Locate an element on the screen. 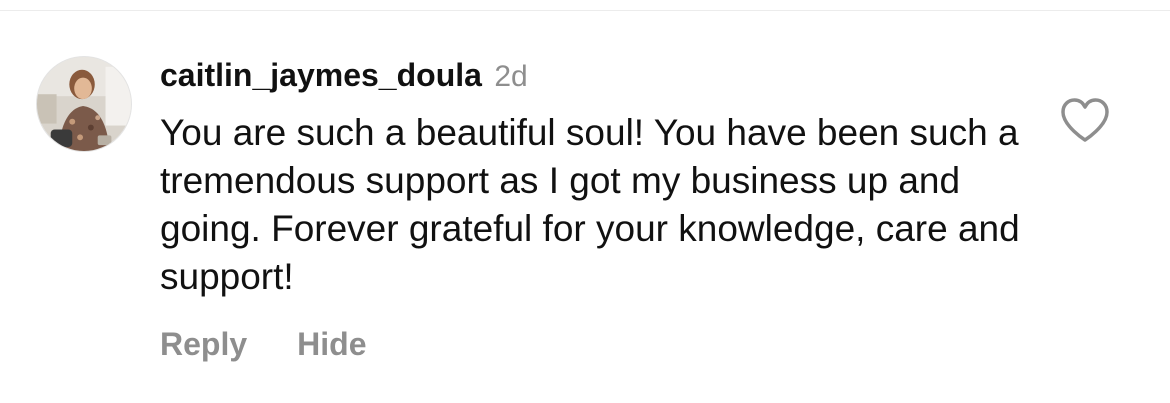 This screenshot has width=1170, height=403. heart-outline-icon is located at coordinates (1085, 120).